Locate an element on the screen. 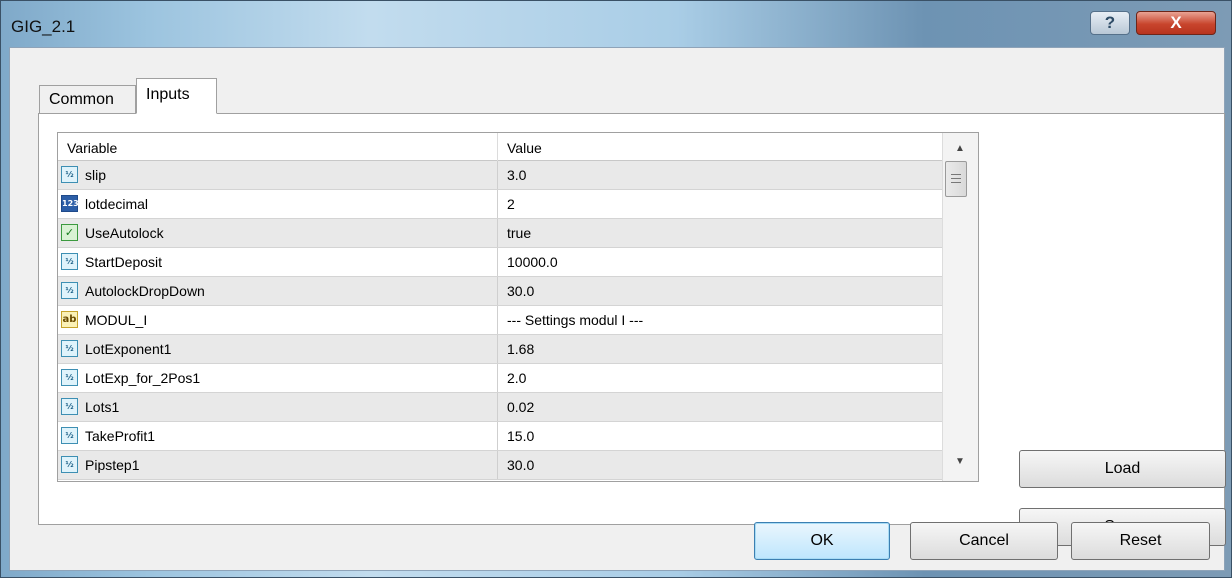  load-button: Load is located at coordinates (1122, 469).